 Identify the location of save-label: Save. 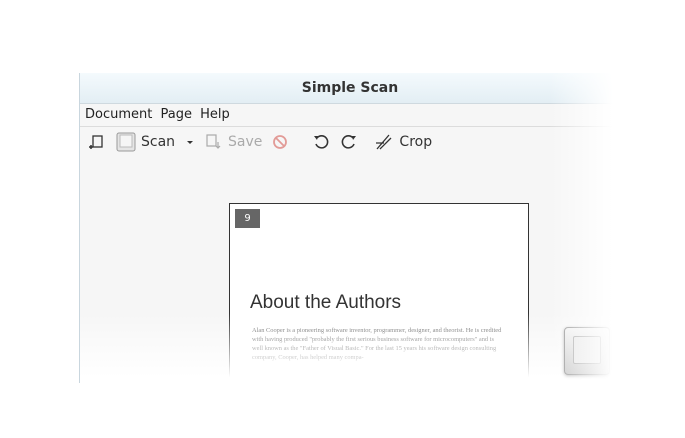
(245, 142).